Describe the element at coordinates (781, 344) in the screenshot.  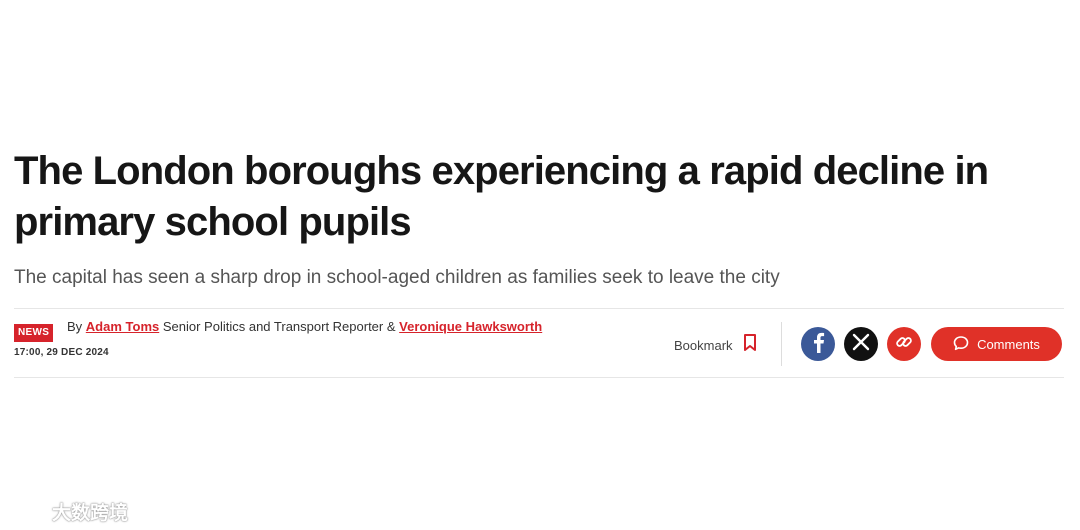
I see `action-divider` at that location.